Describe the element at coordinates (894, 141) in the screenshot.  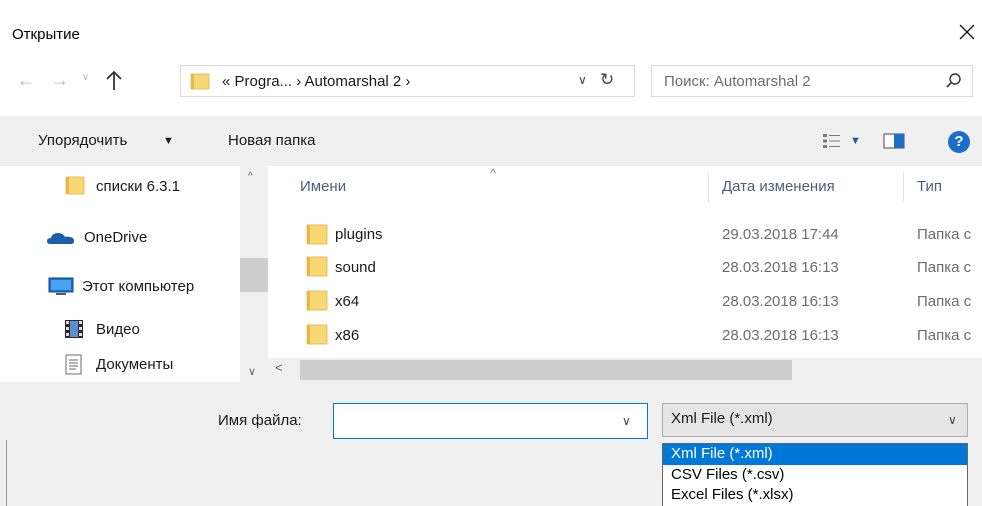
I see `preview-pane-icon` at that location.